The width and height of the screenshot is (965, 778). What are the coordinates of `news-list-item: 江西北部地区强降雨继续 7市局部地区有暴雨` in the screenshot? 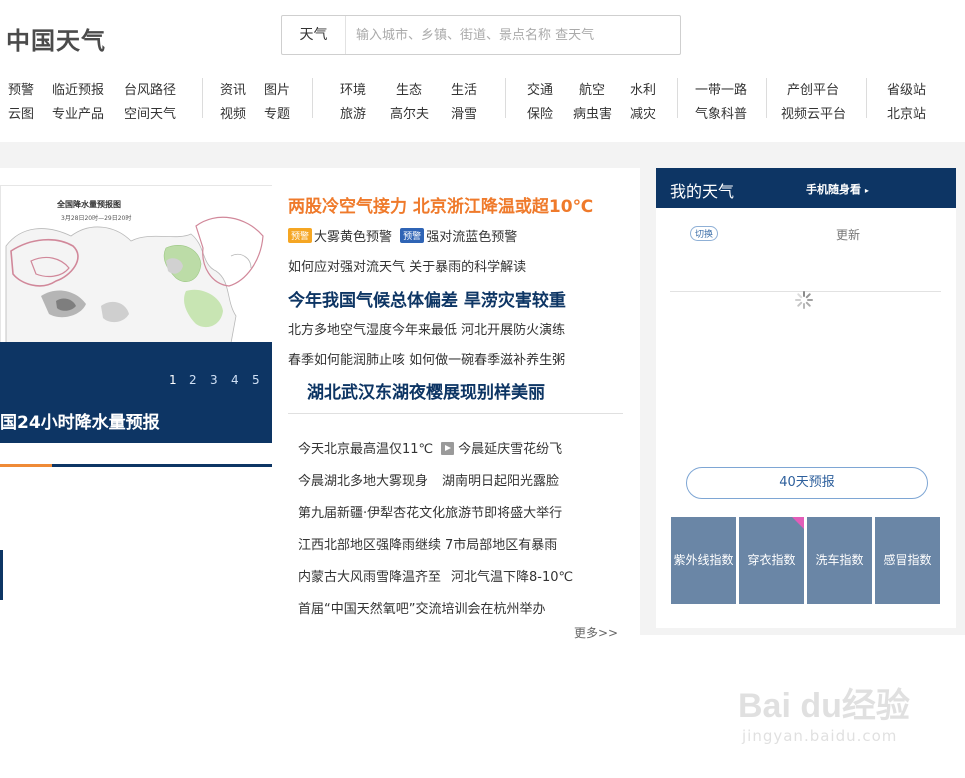 It's located at (427, 543).